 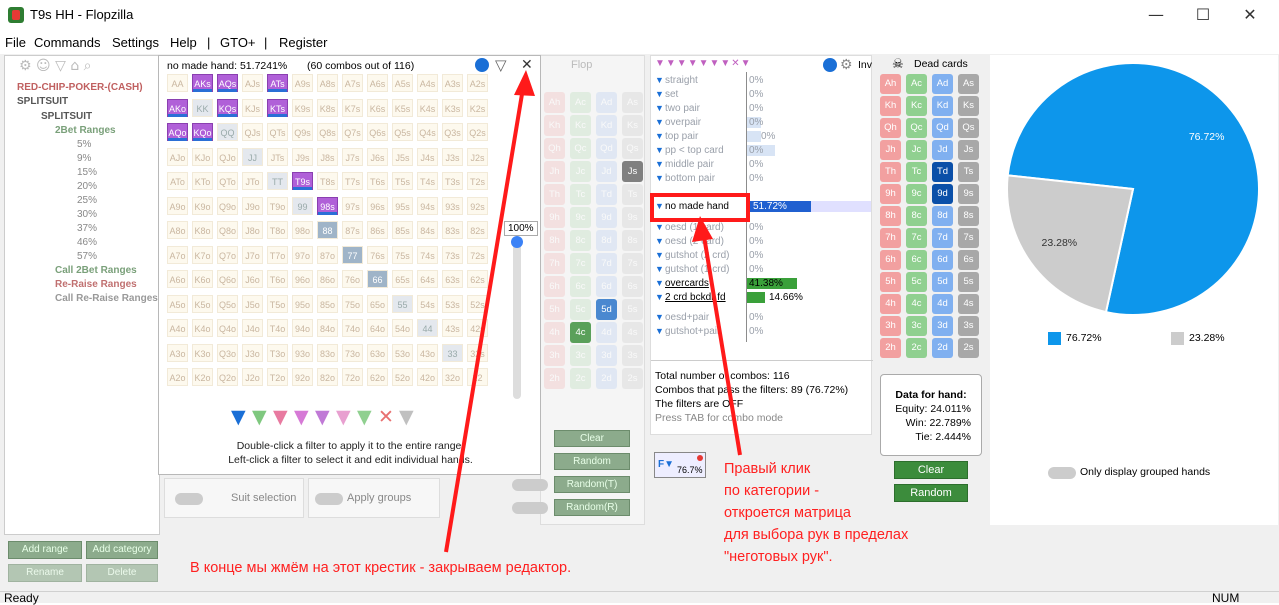 I want to click on annotation-arrowhead, so click(x=524, y=83).